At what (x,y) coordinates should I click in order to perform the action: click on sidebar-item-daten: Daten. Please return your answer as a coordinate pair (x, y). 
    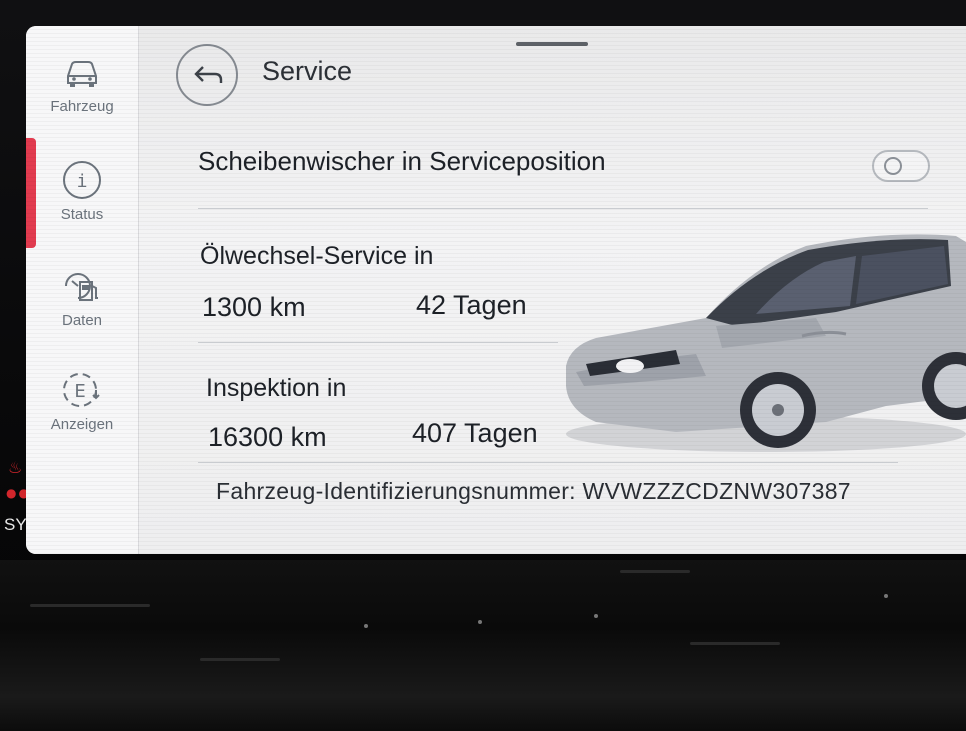
    Looking at the image, I should click on (82, 292).